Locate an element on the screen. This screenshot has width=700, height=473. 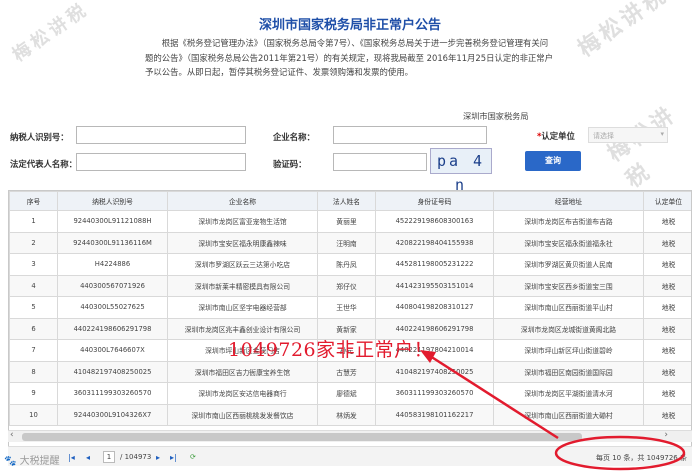
annotation-arrow-line is located at coordinates (494, 397).